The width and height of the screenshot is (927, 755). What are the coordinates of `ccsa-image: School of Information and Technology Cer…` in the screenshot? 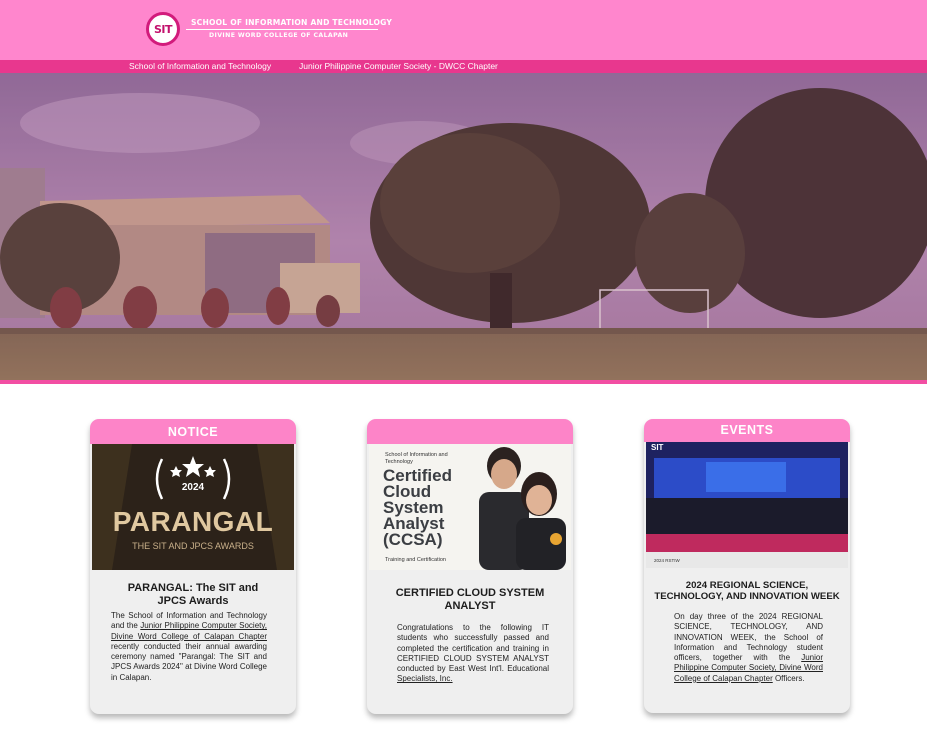 It's located at (470, 507).